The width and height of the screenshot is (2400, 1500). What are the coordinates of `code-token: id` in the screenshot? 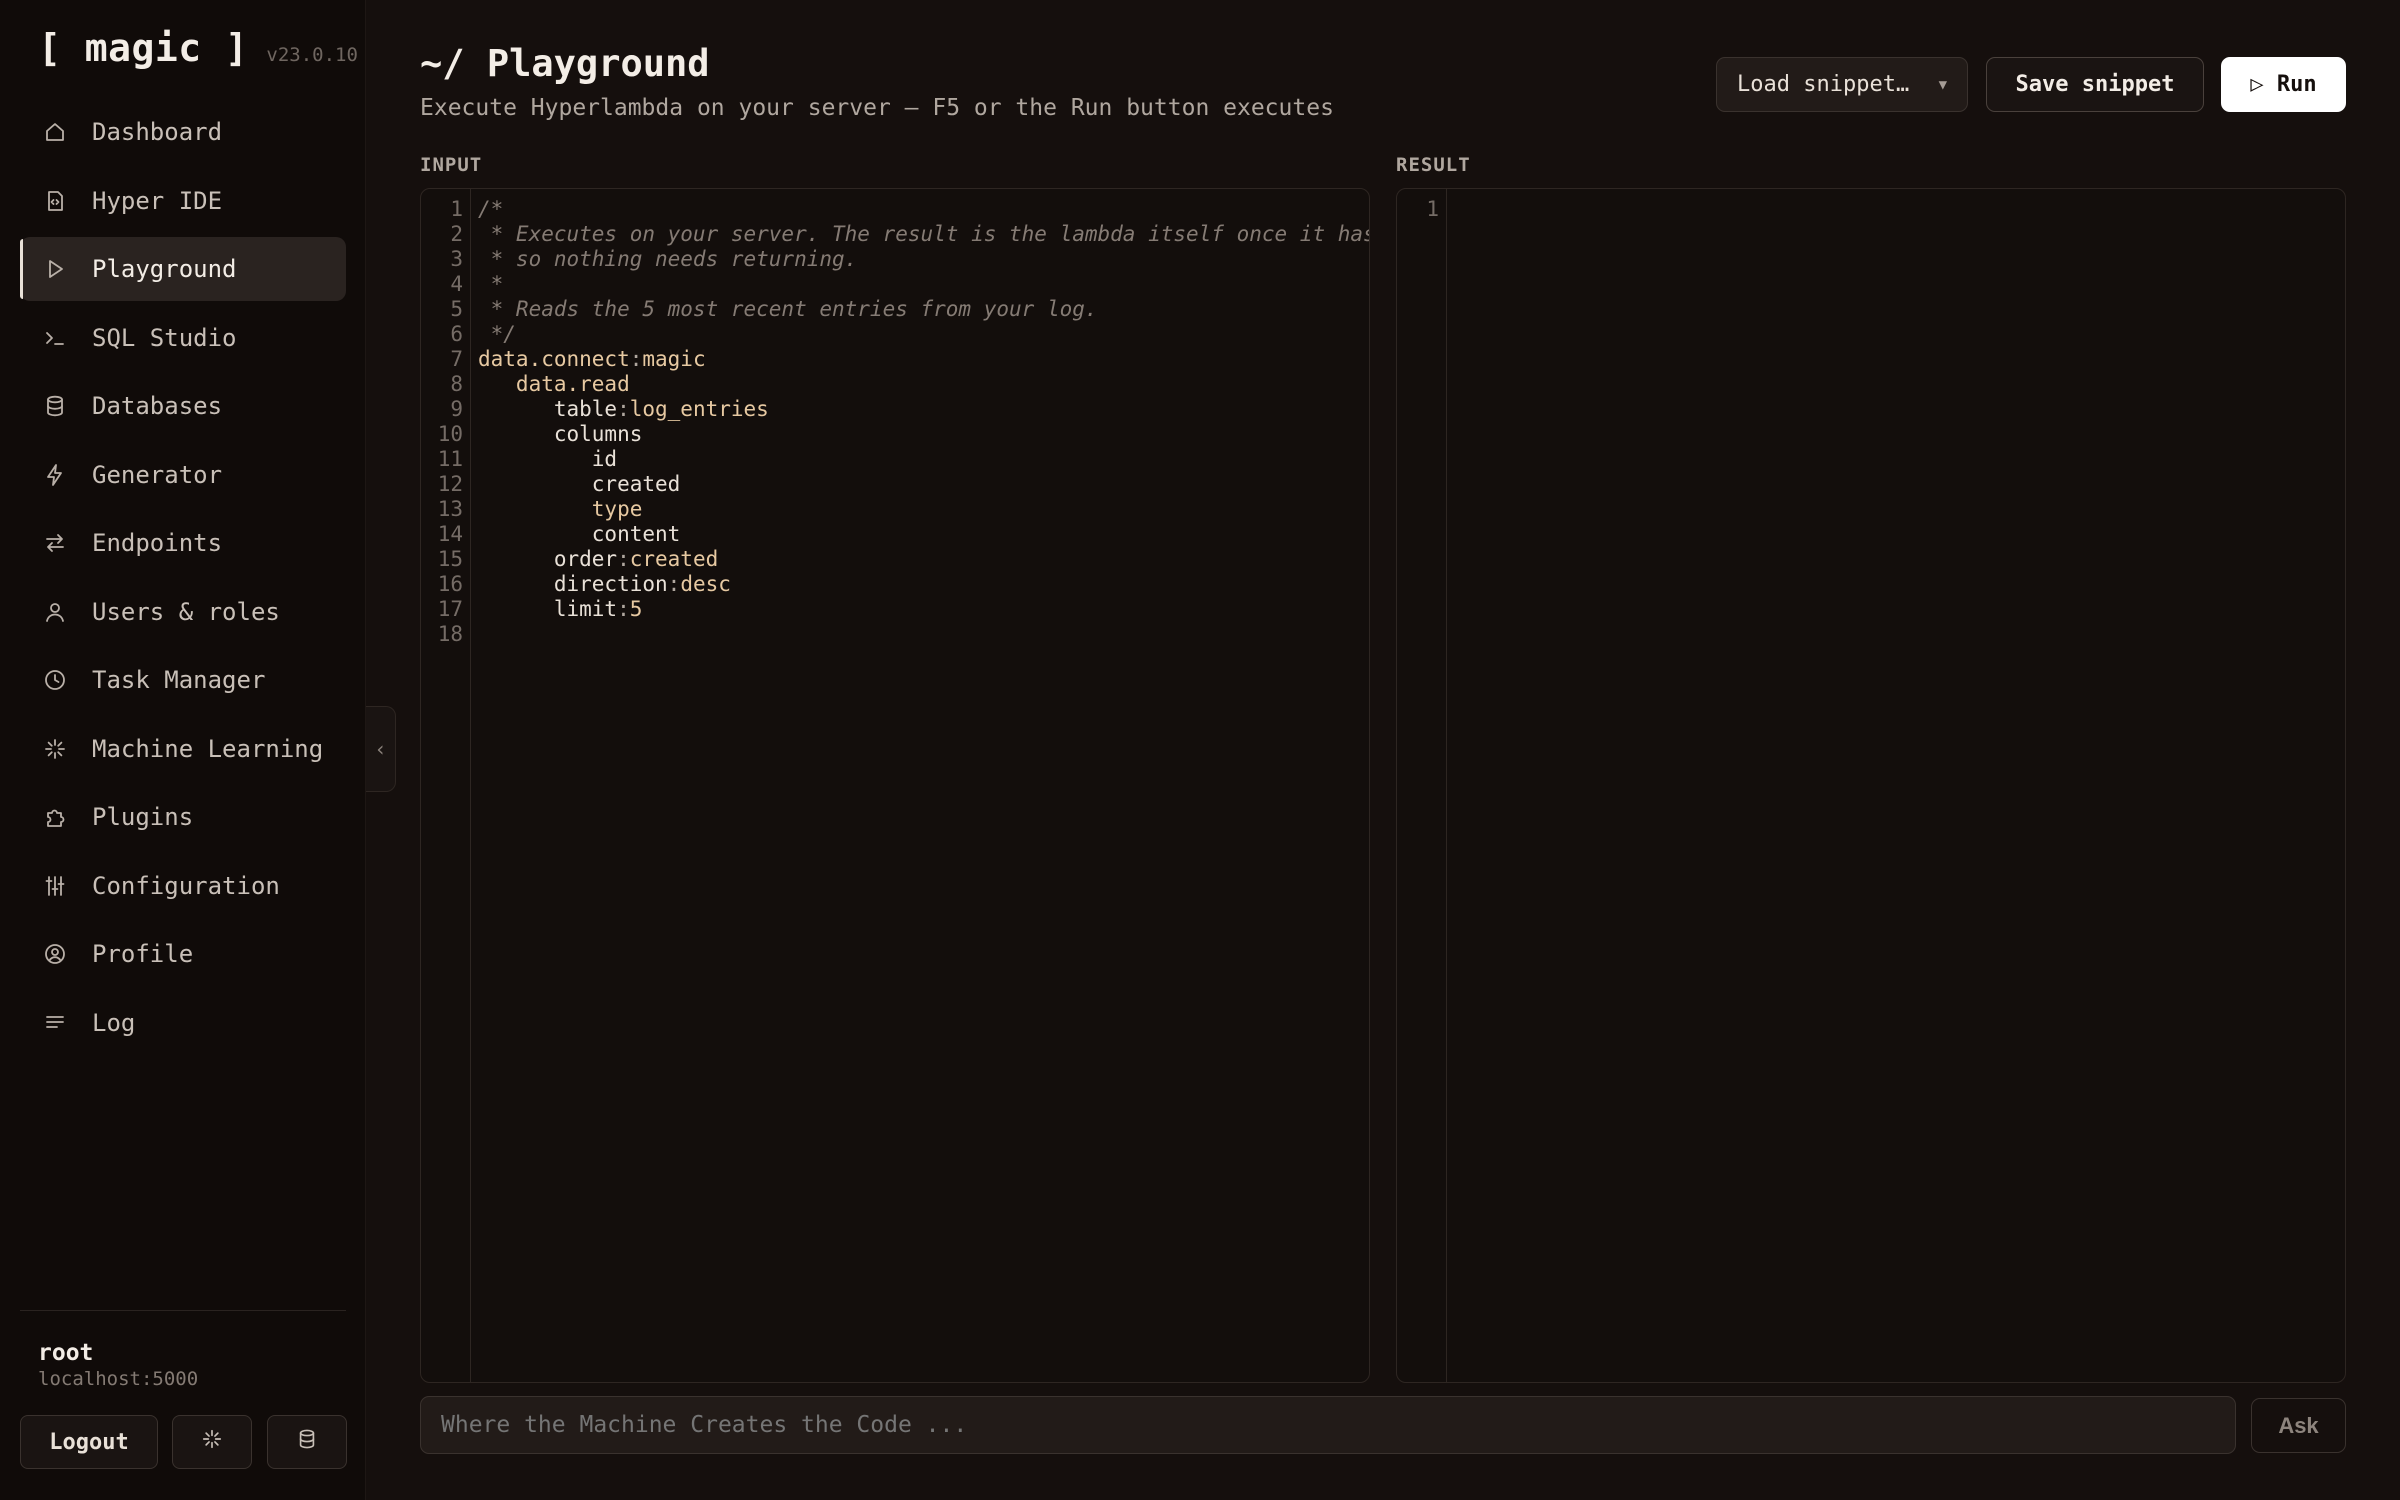 It's located at (548, 459).